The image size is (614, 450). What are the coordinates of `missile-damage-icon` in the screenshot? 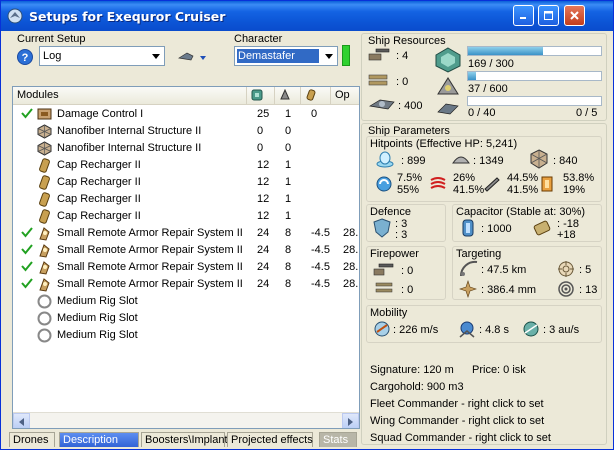 It's located at (384, 287).